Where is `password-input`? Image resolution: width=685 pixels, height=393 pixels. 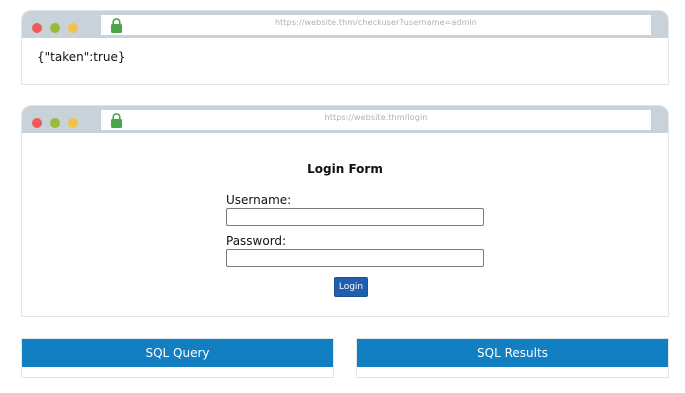 password-input is located at coordinates (355, 258).